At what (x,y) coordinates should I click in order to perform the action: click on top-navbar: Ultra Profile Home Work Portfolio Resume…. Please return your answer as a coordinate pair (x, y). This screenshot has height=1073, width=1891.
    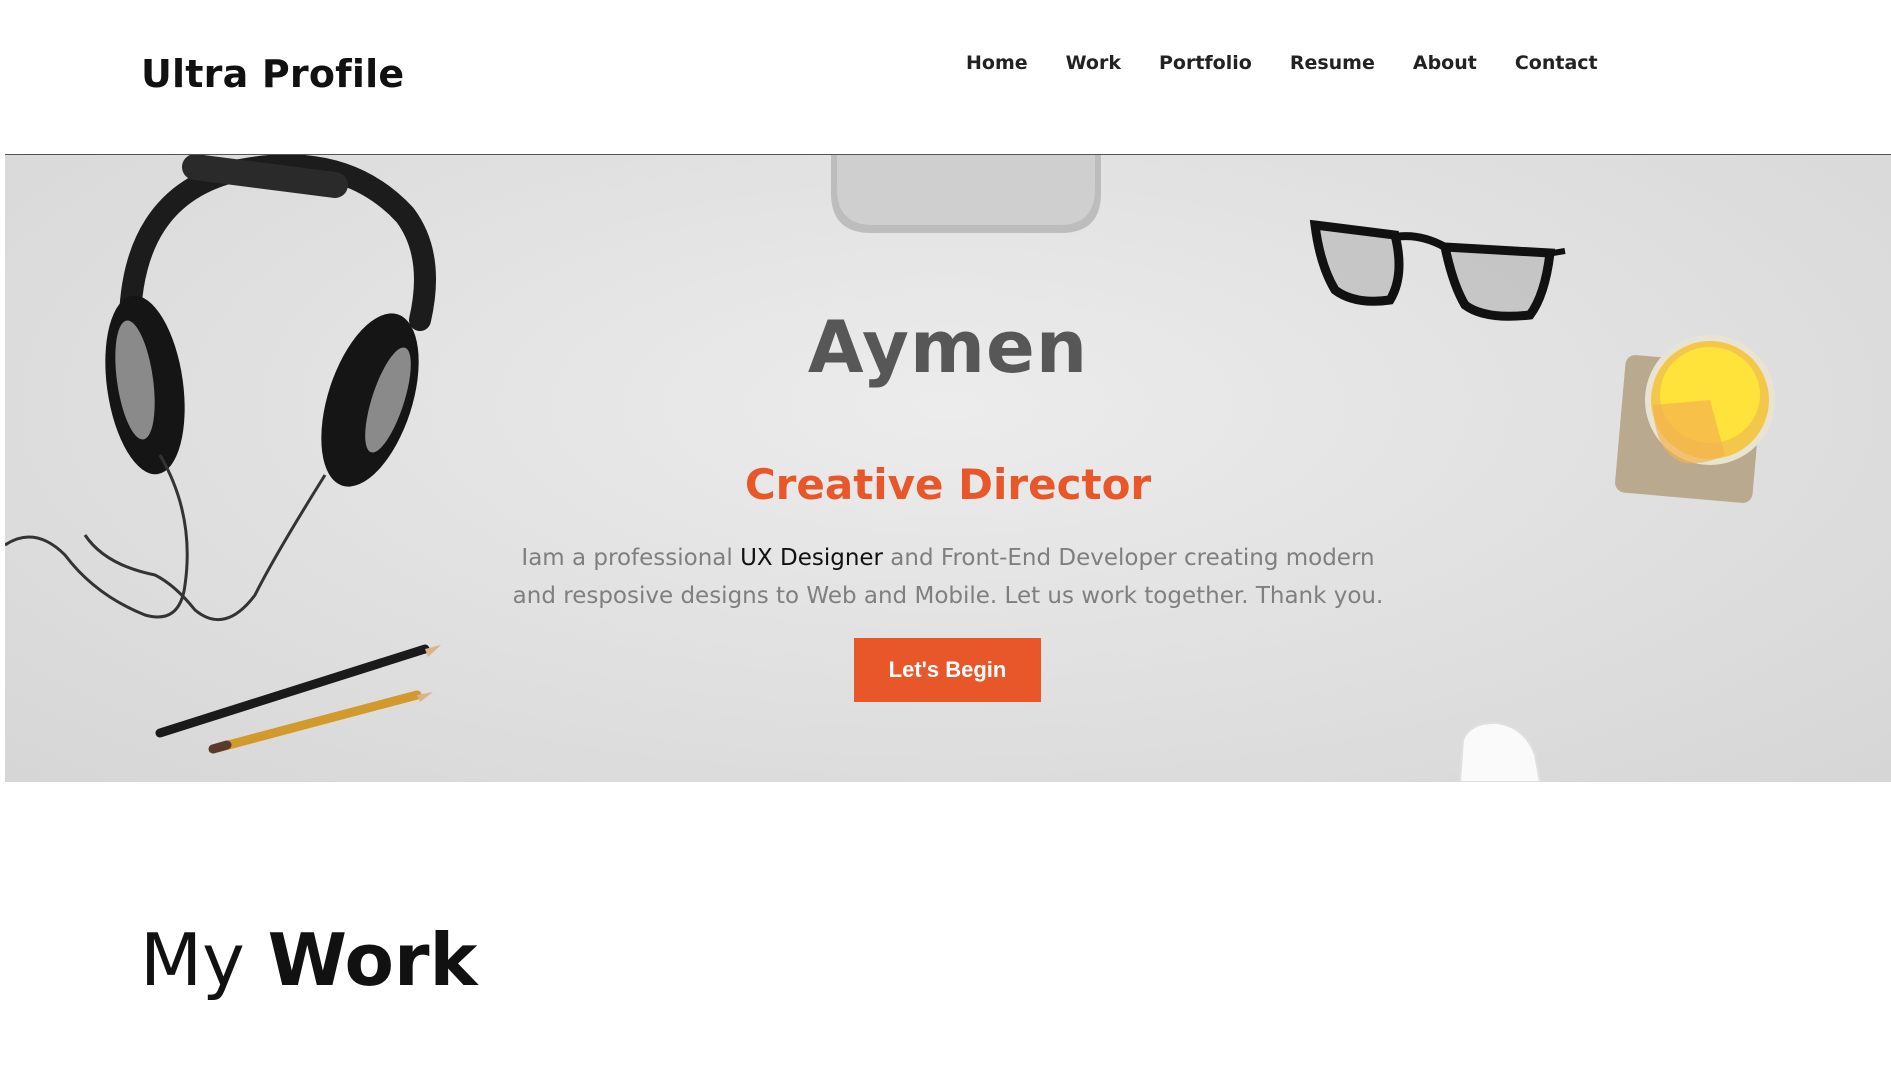
    Looking at the image, I should click on (945, 77).